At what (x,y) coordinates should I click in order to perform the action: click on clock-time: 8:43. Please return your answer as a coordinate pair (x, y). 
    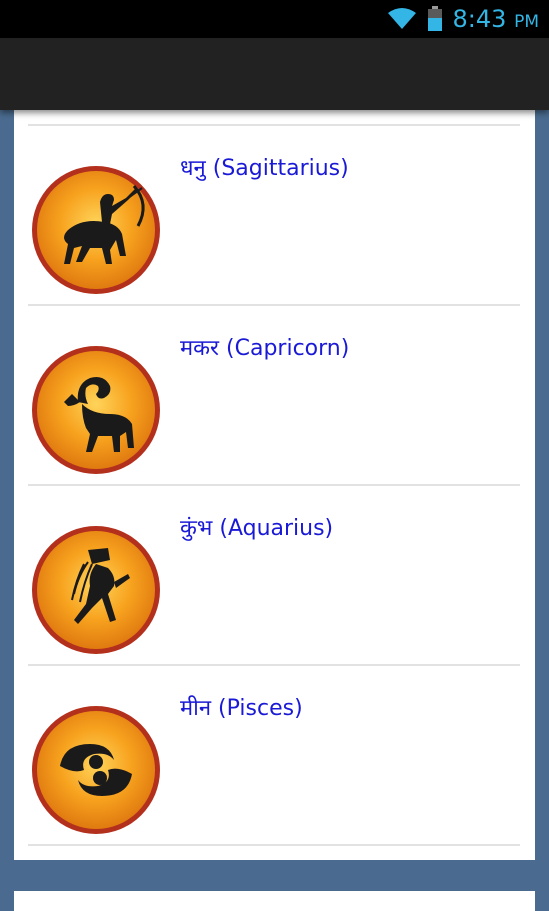
    Looking at the image, I should click on (479, 19).